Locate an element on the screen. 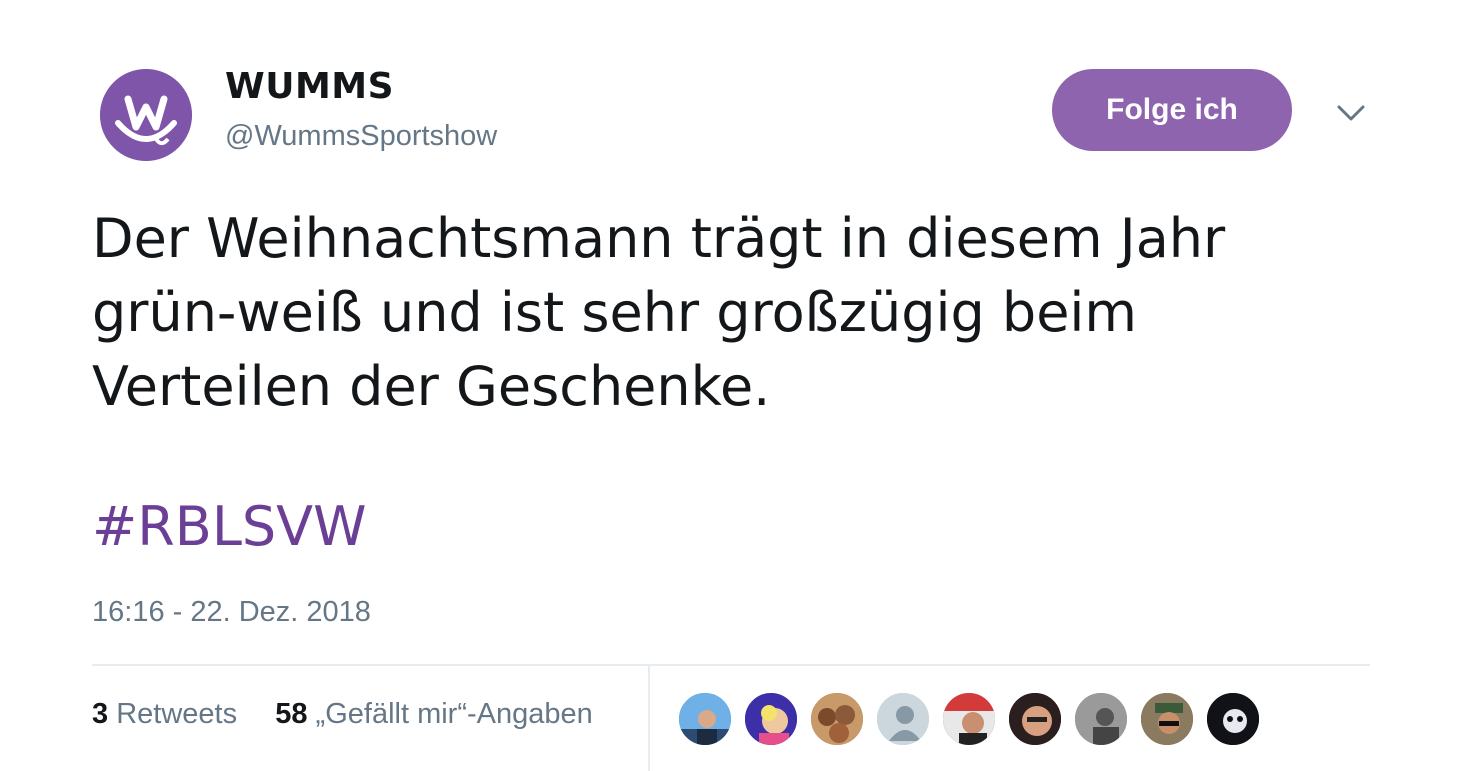 Image resolution: width=1460 pixels, height=771 pixels. likes-stat: 58 „Gefällt mir“-Angaben is located at coordinates (434, 714).